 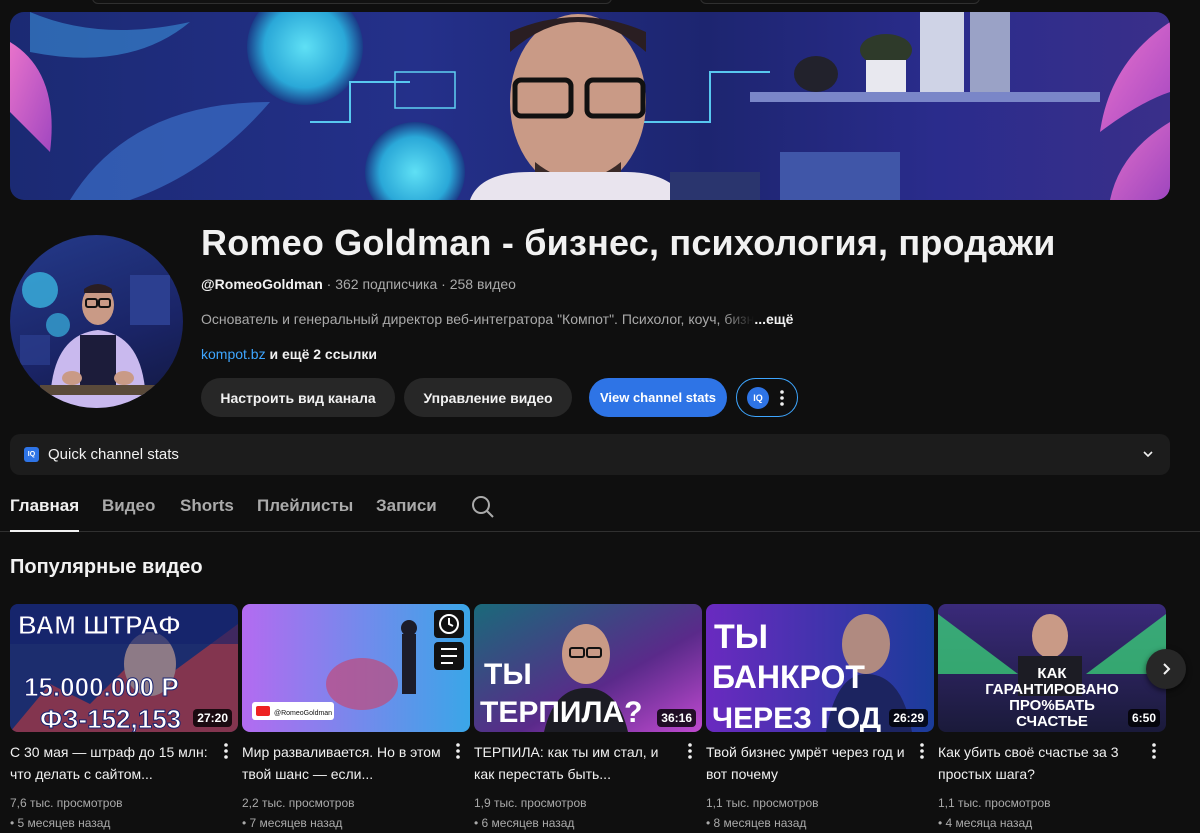 What do you see at coordinates (233, 354) in the screenshot?
I see `channel-link: kompot.bz` at bounding box center [233, 354].